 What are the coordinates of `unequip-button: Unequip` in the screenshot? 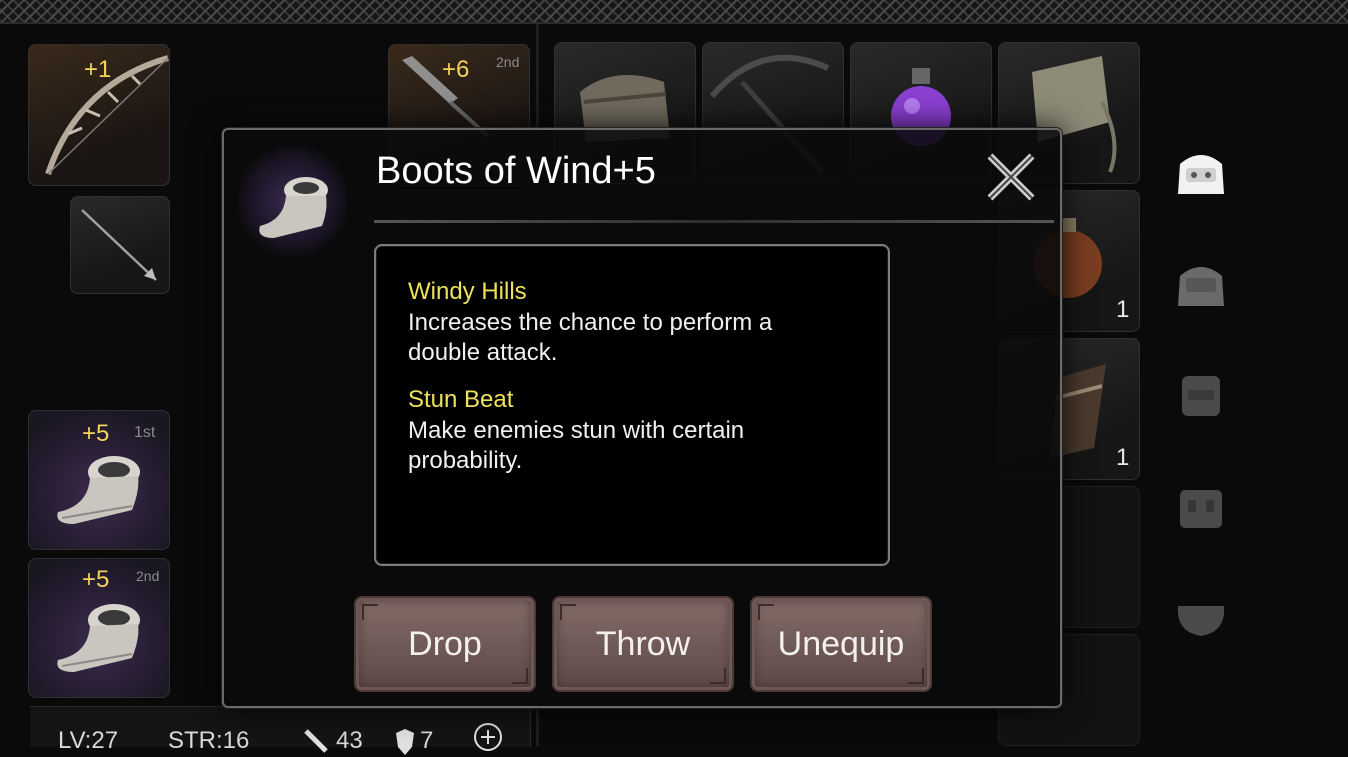 It's located at (841, 644).